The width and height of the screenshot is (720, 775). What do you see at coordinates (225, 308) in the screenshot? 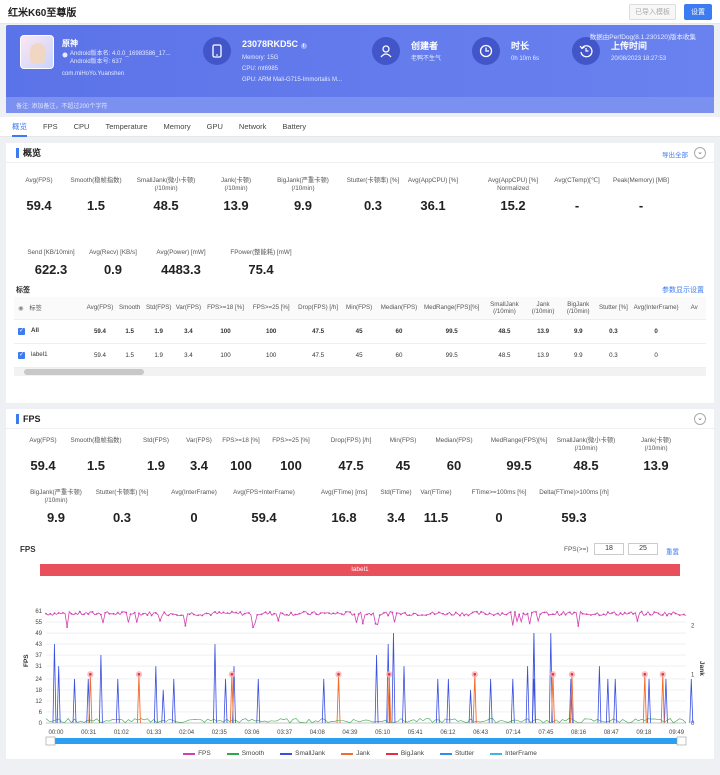
I see `table-header: FPS>=18 [%]` at bounding box center [225, 308].